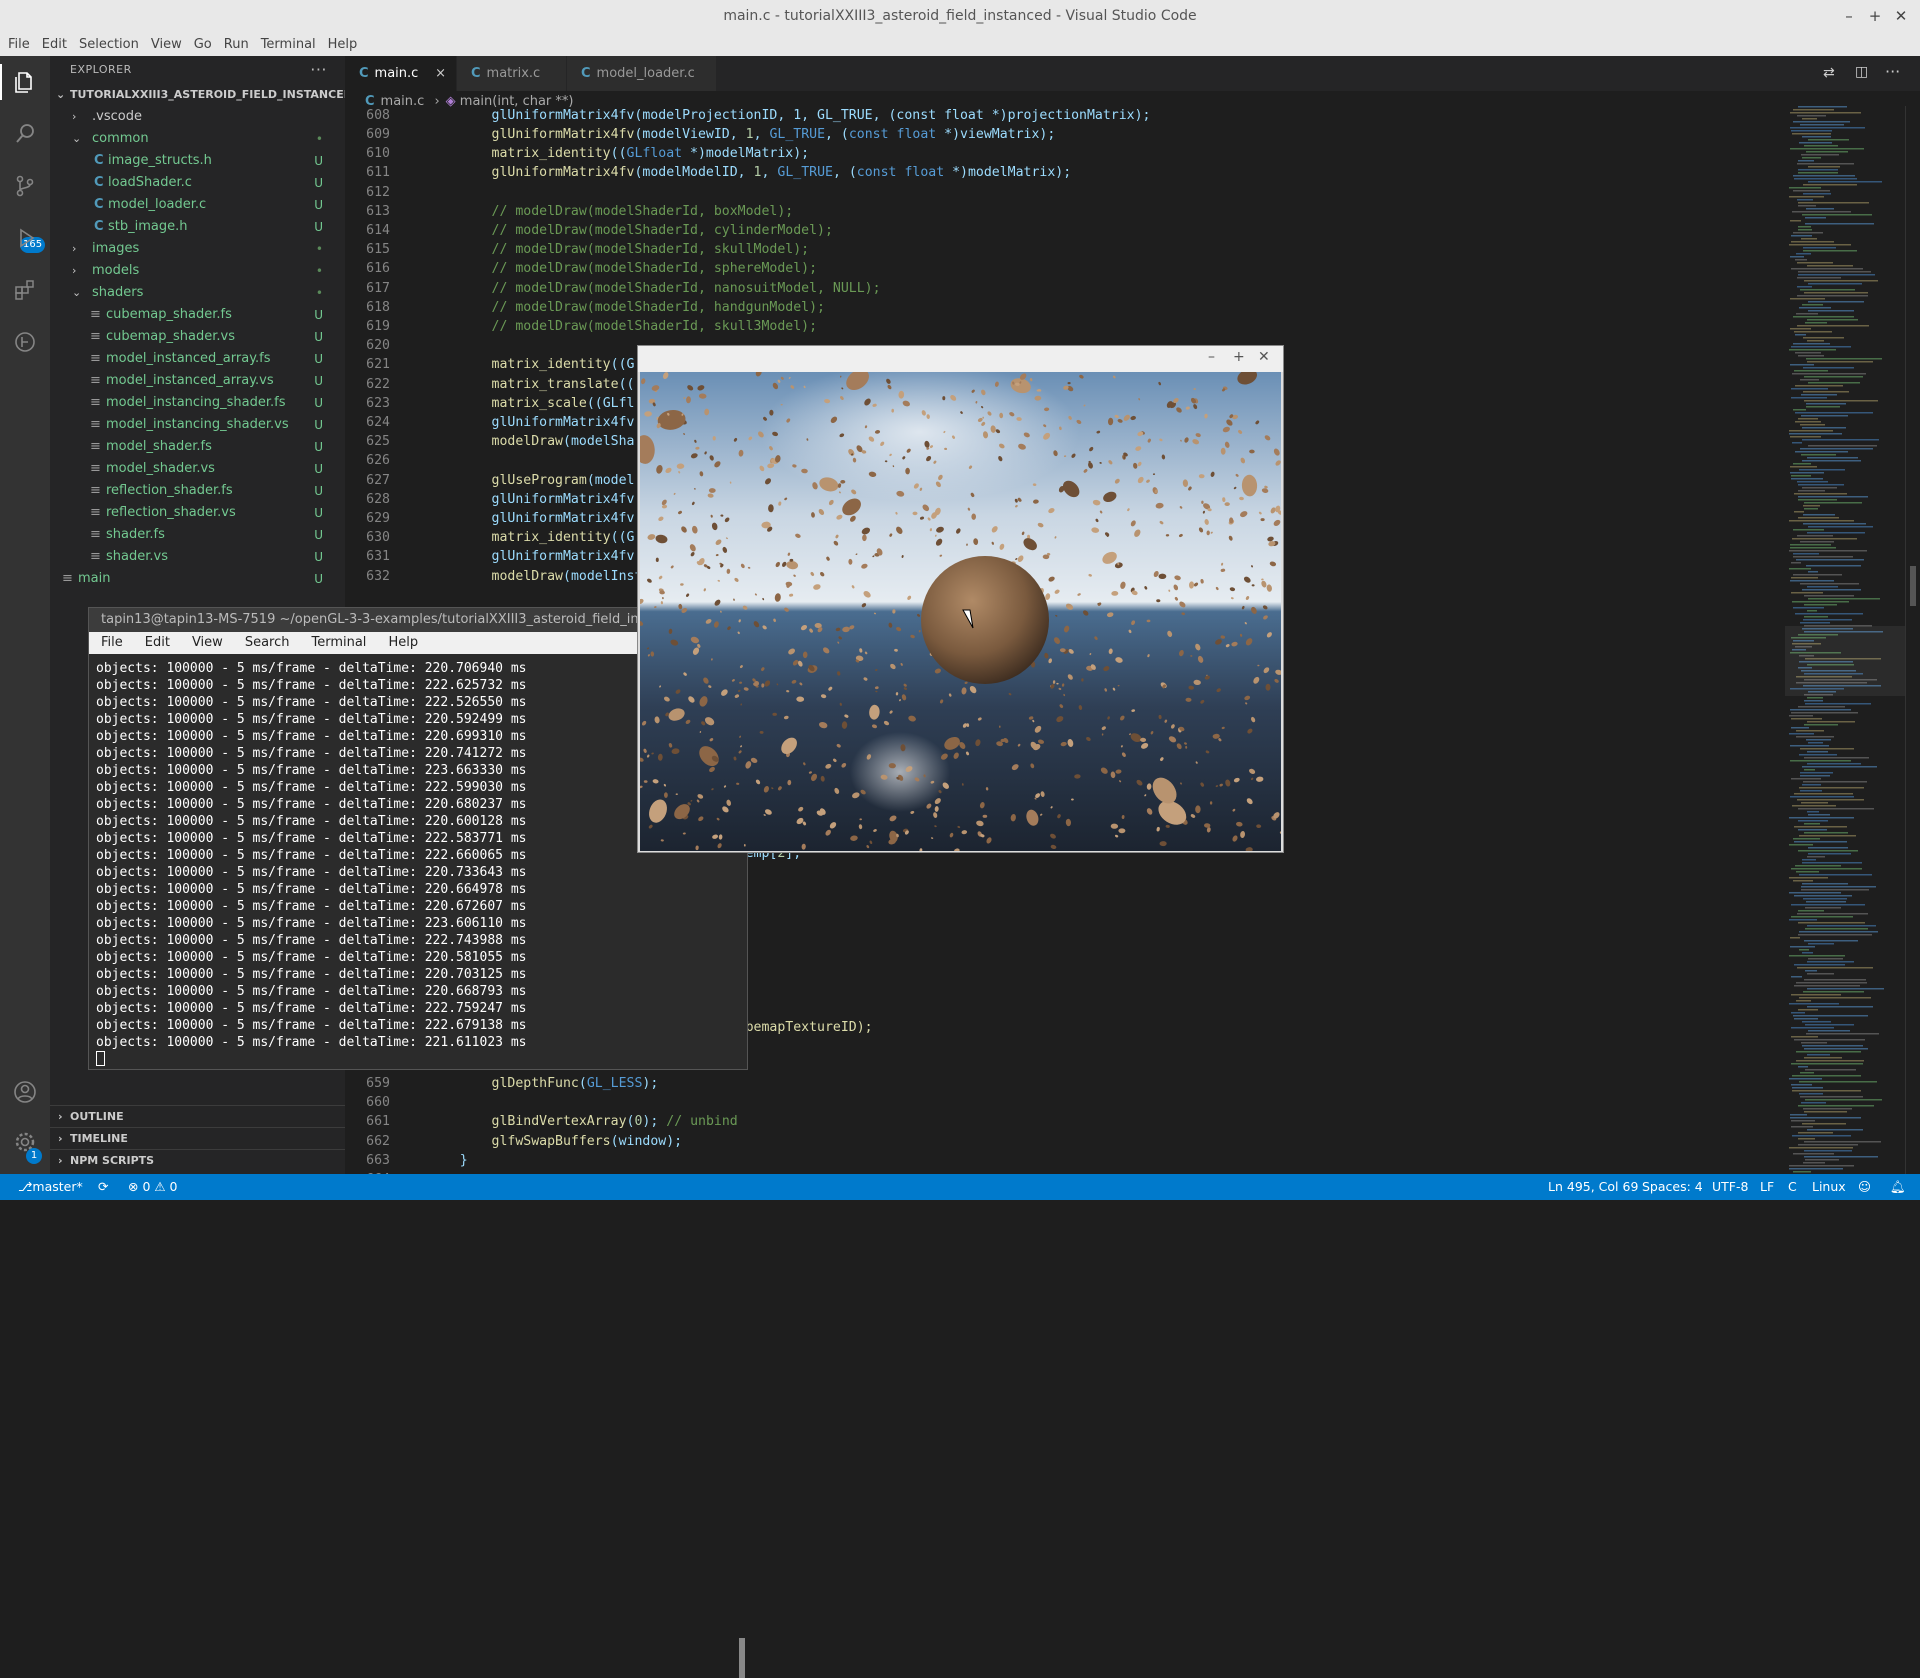  I want to click on c-file-icon: C, so click(99, 182).